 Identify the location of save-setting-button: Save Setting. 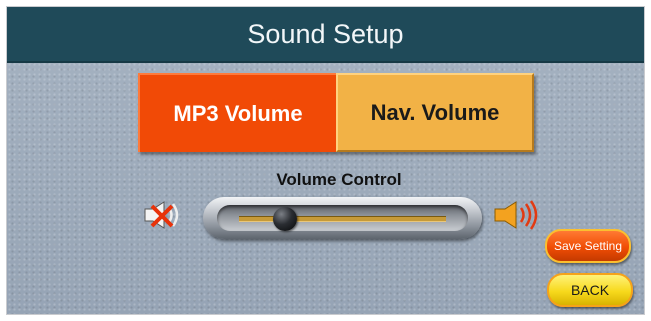
(588, 246).